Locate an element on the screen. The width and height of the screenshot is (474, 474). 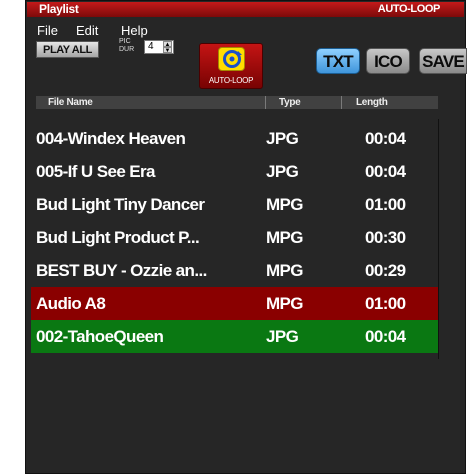
menu-help: Help is located at coordinates (134, 30).